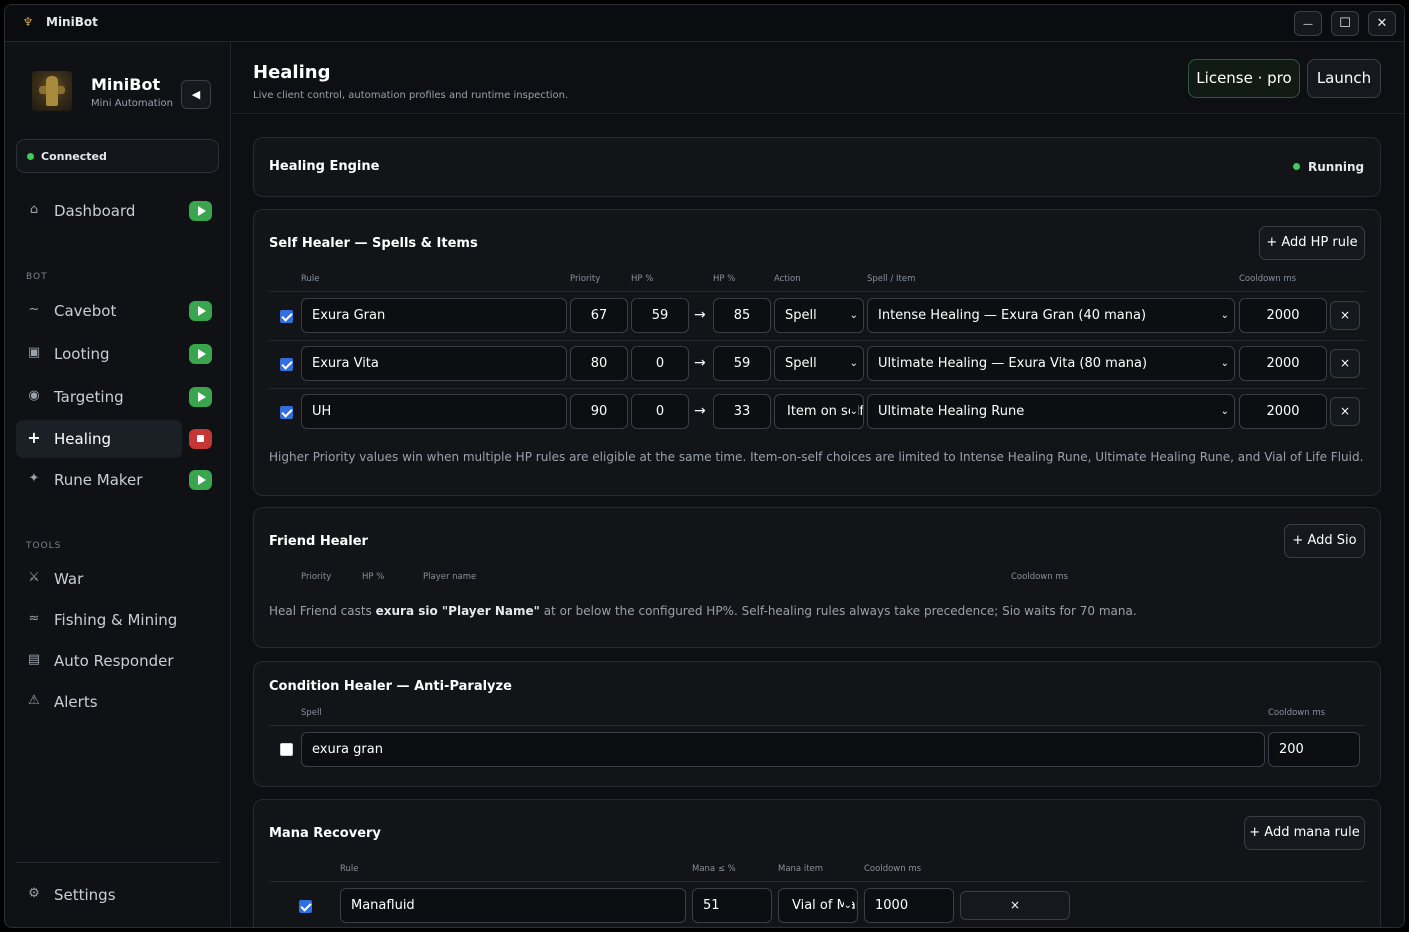 The height and width of the screenshot is (932, 1409). What do you see at coordinates (373, 243) in the screenshot?
I see `card-title: Self Healer — Spells & Items` at bounding box center [373, 243].